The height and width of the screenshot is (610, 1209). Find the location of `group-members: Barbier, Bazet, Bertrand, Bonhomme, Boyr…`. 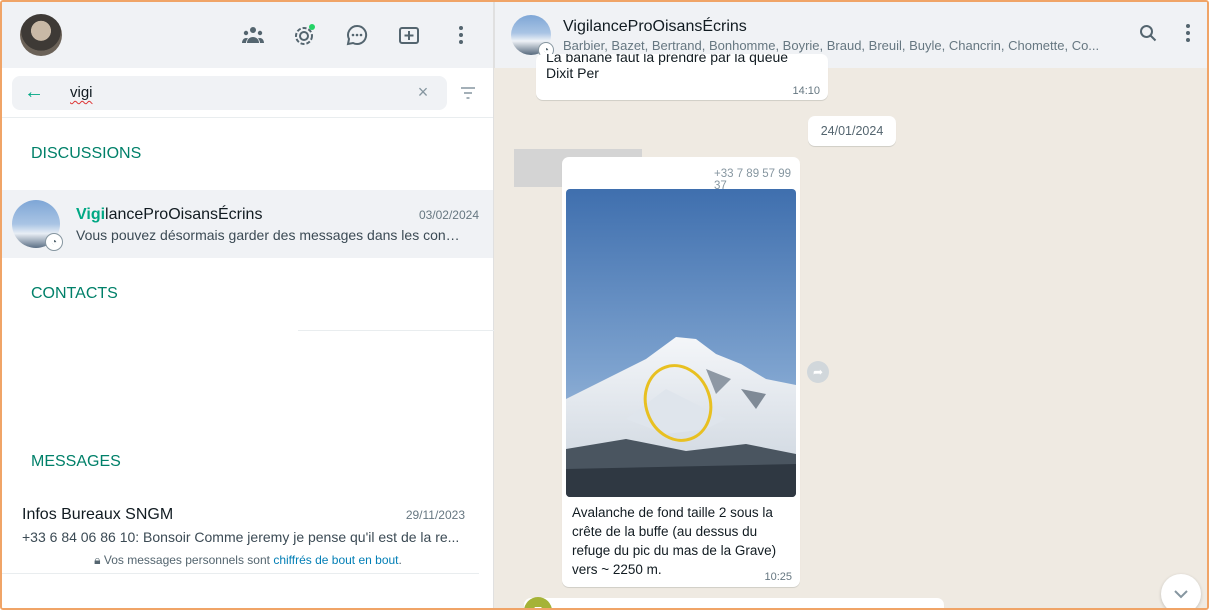

group-members: Barbier, Bazet, Bertrand, Bonhomme, Boyr… is located at coordinates (831, 45).